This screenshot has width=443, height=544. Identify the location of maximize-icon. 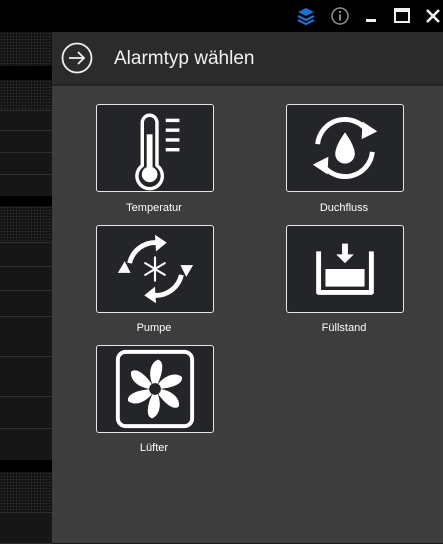
(402, 16).